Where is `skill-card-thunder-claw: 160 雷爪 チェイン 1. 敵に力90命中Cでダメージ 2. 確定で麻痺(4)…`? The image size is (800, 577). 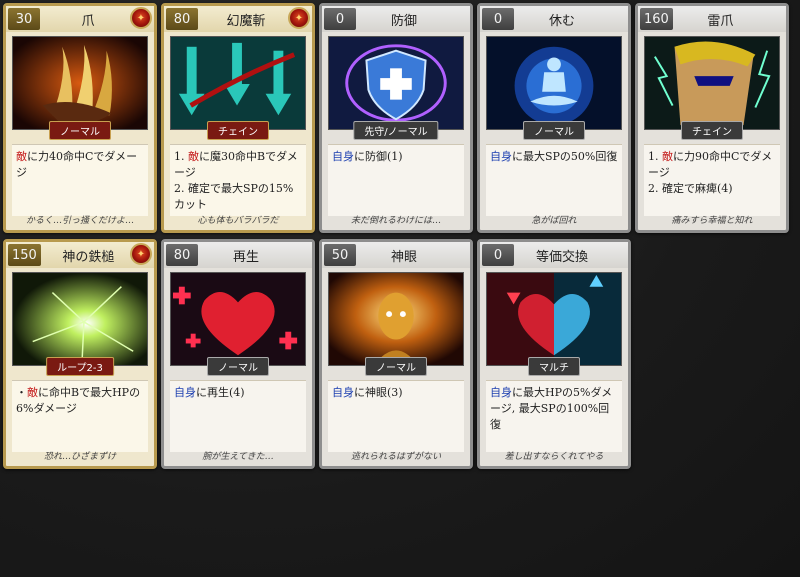 skill-card-thunder-claw: 160 雷爪 チェイン 1. 敵に力90命中Cでダメージ 2. 確定で麻痺(4)… is located at coordinates (712, 118).